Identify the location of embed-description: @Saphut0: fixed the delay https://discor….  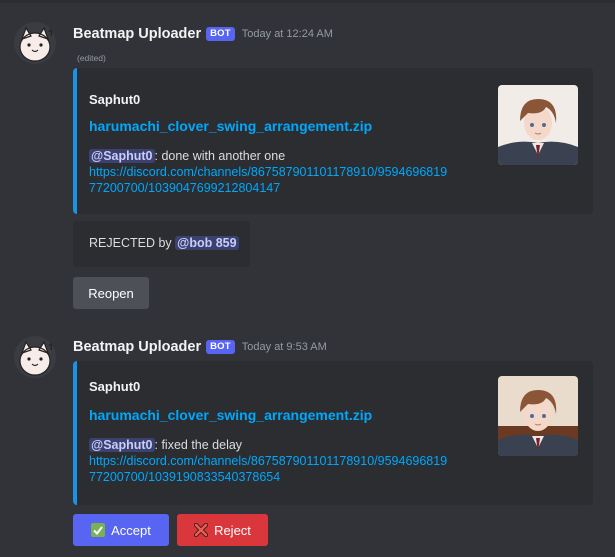
(289, 461).